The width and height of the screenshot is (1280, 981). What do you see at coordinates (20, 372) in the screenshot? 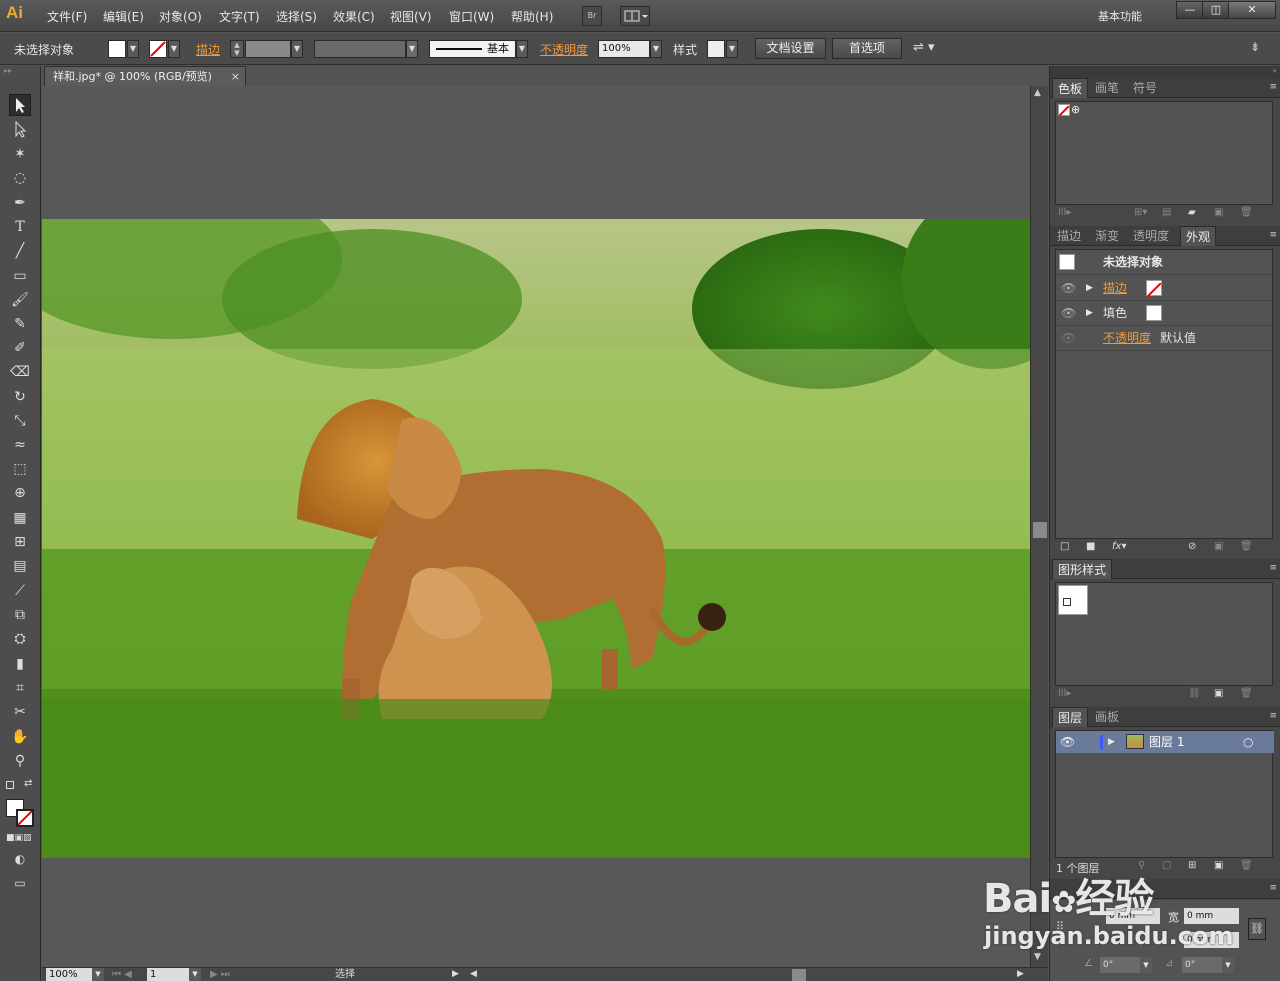
I see `eraser-tool-icon: ⌫` at bounding box center [20, 372].